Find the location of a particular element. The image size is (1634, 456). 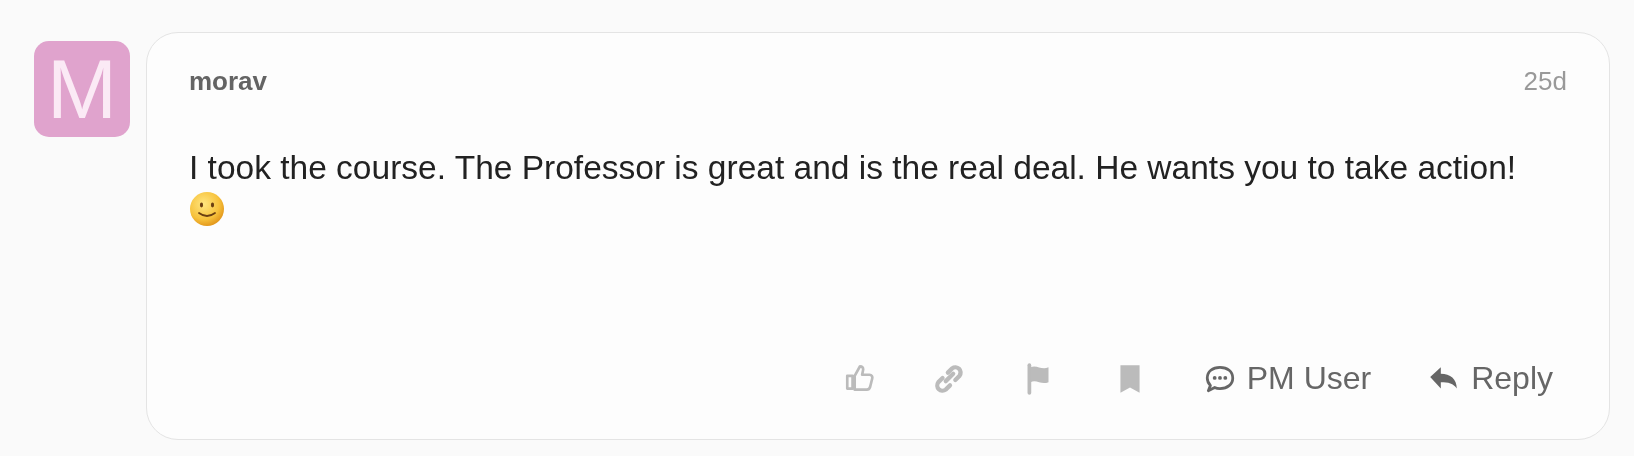

post-text: I took the course. The Professor is great and is the real deal. He wants you to take action! is located at coordinates (853, 168).